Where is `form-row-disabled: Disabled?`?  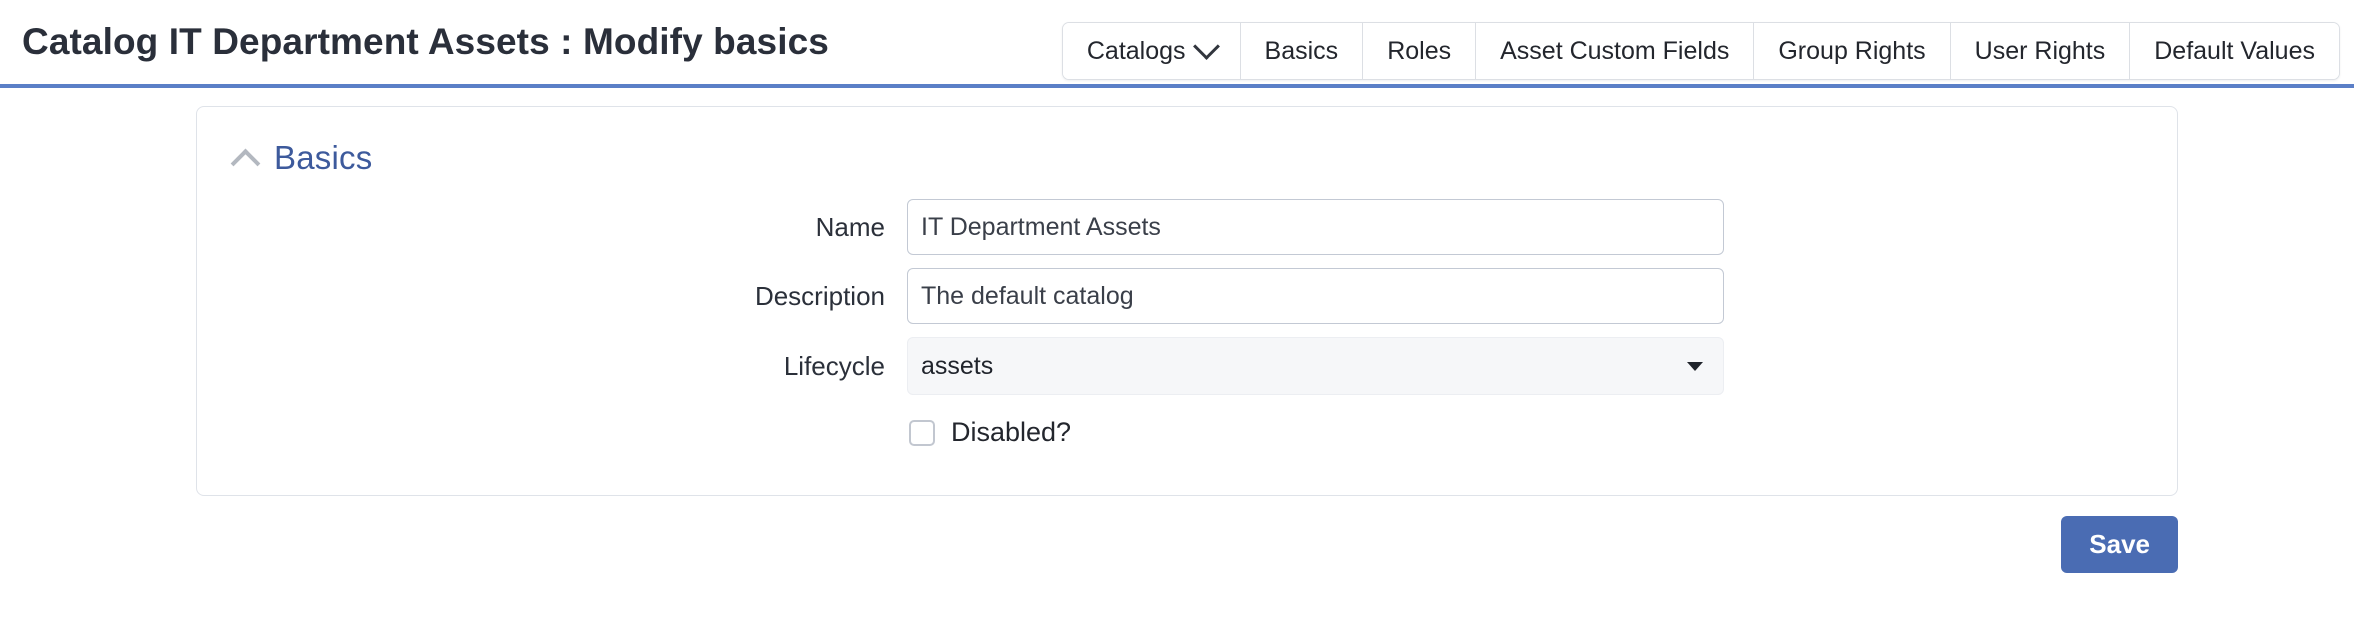 form-row-disabled: Disabled? is located at coordinates (1187, 432).